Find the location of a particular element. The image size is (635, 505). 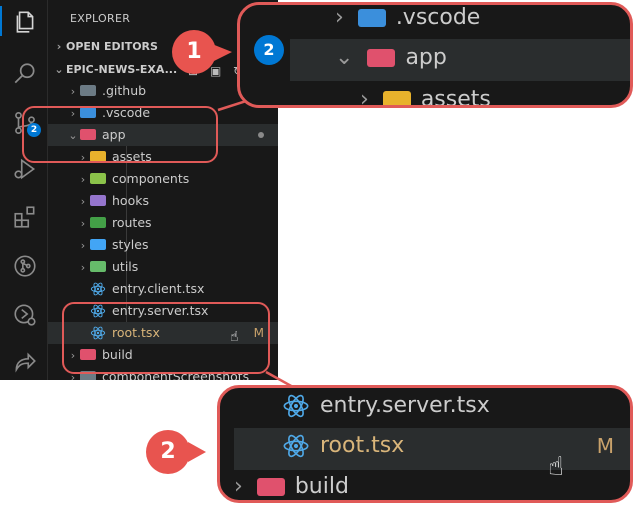

zoom-item-app: ⌄ app is located at coordinates (391, 57).